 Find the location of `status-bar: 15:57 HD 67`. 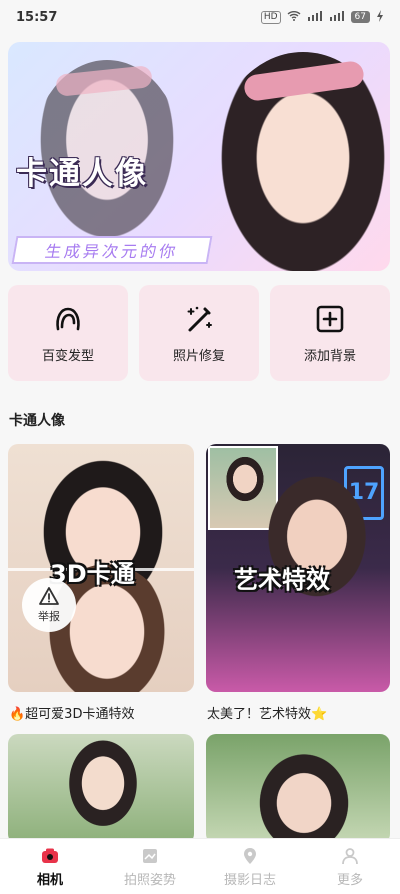

status-bar: 15:57 HD 67 is located at coordinates (200, 17).